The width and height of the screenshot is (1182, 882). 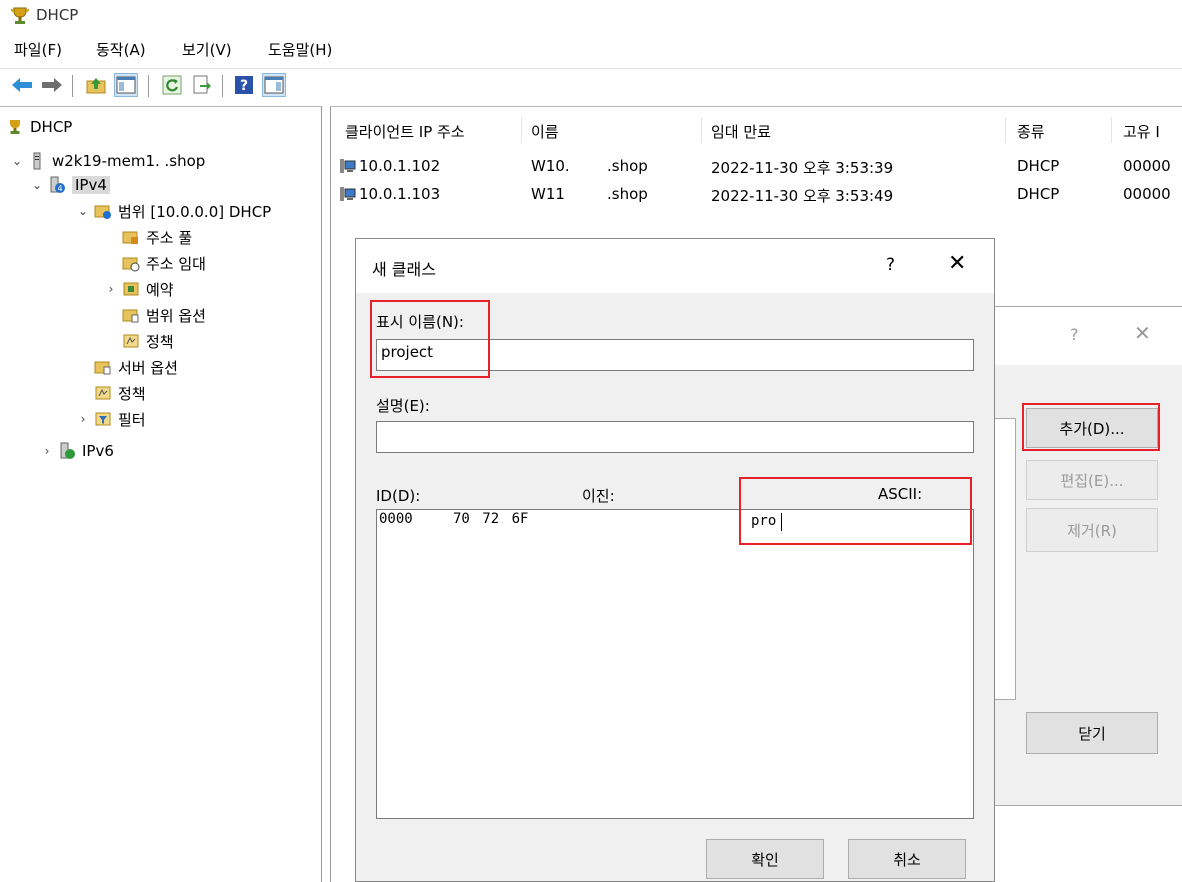 What do you see at coordinates (1005, 559) in the screenshot?
I see `class-list` at bounding box center [1005, 559].